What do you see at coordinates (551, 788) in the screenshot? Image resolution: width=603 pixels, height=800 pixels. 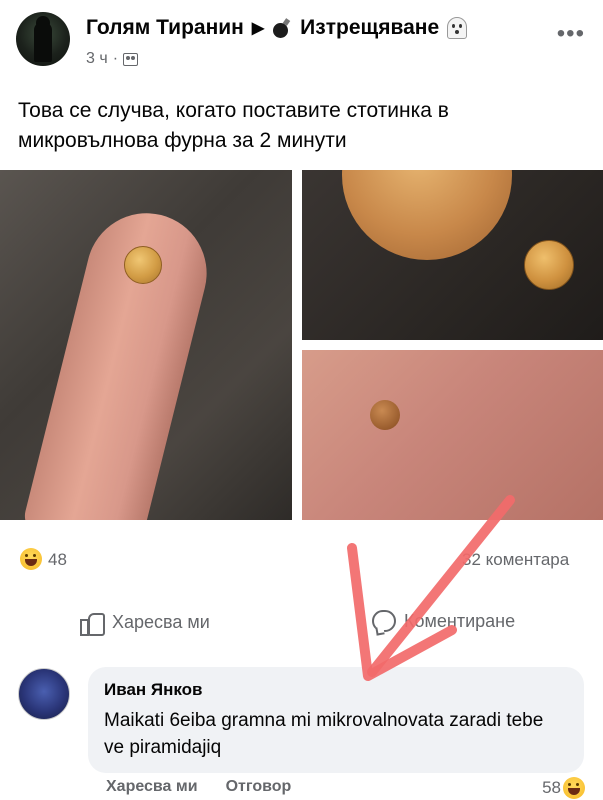 I see `comment-reactions-count: 58` at bounding box center [551, 788].